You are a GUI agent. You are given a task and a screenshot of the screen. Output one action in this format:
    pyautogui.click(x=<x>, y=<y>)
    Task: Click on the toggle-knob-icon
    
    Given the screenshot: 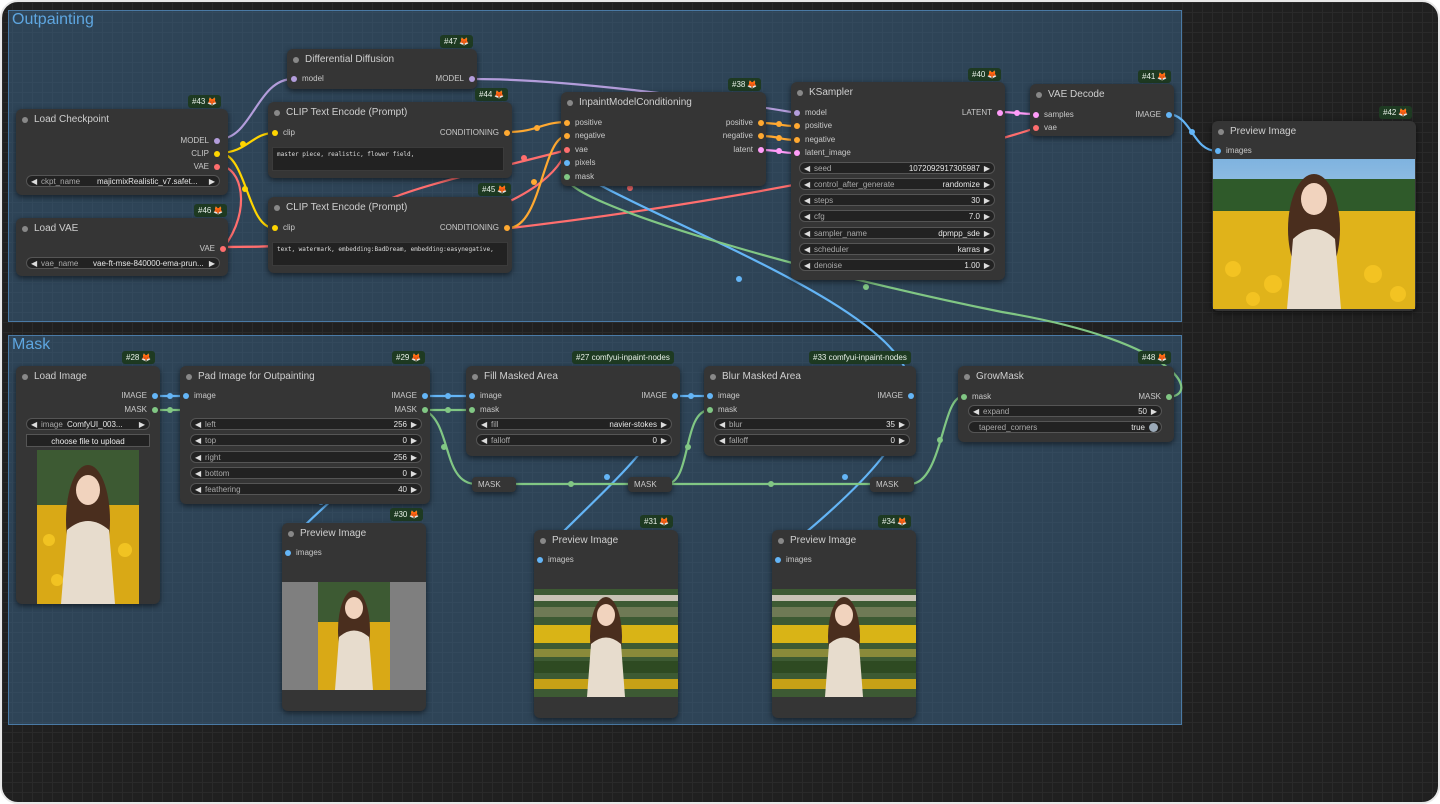 What is the action you would take?
    pyautogui.click(x=1153, y=427)
    